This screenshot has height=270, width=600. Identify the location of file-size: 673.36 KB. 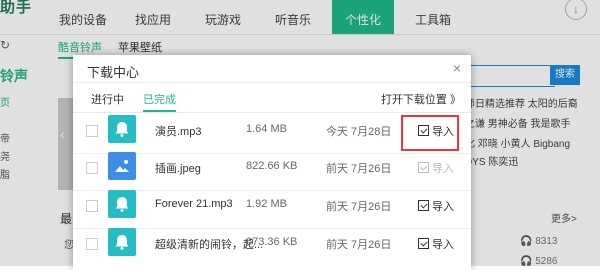
(272, 242).